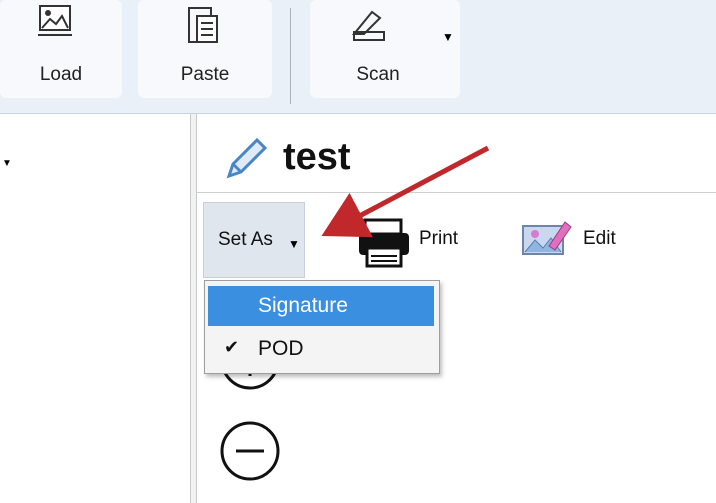 Image resolution: width=716 pixels, height=503 pixels. What do you see at coordinates (250, 451) in the screenshot?
I see `zoom-out-icon` at bounding box center [250, 451].